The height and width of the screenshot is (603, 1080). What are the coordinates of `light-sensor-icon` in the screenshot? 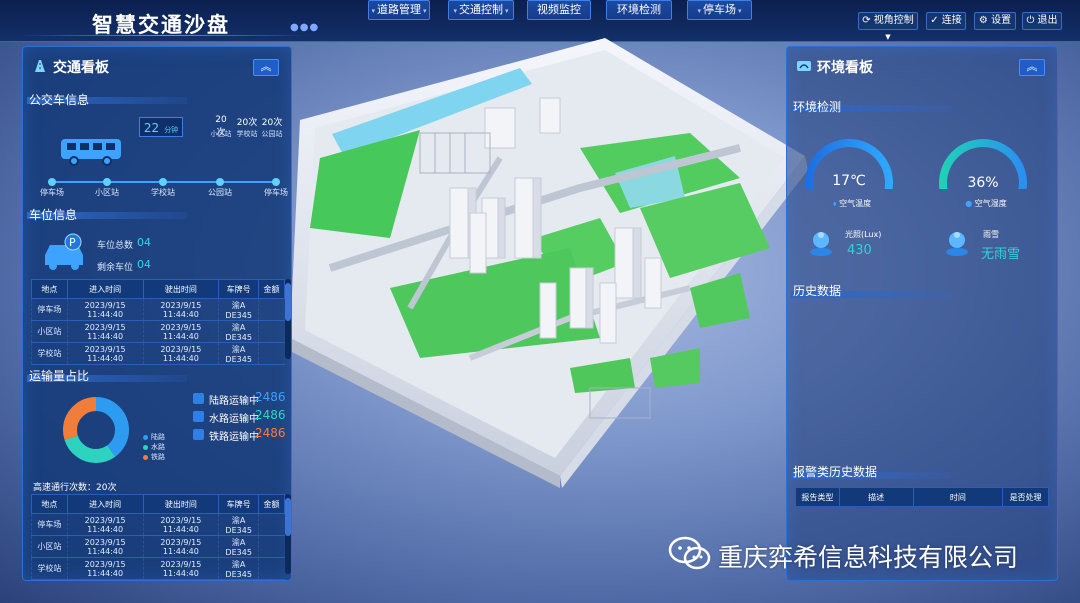 It's located at (821, 244).